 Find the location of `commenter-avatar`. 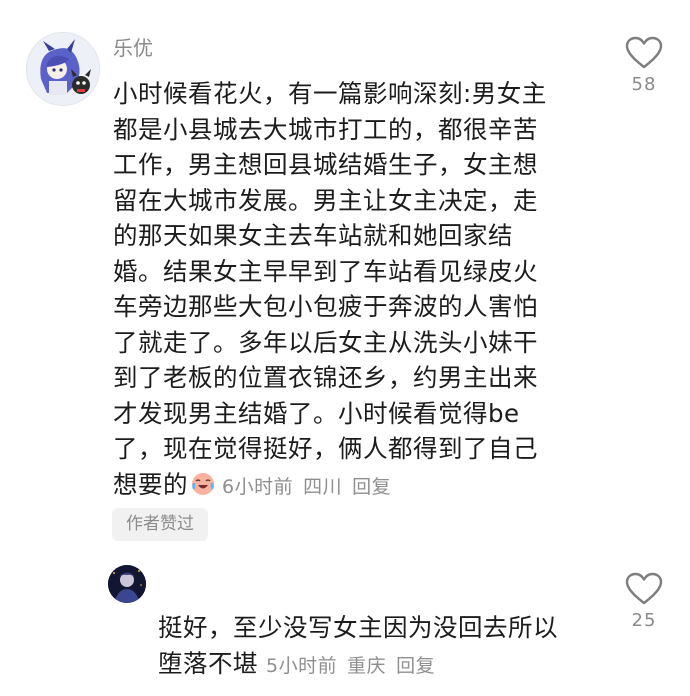

commenter-avatar is located at coordinates (63, 69).